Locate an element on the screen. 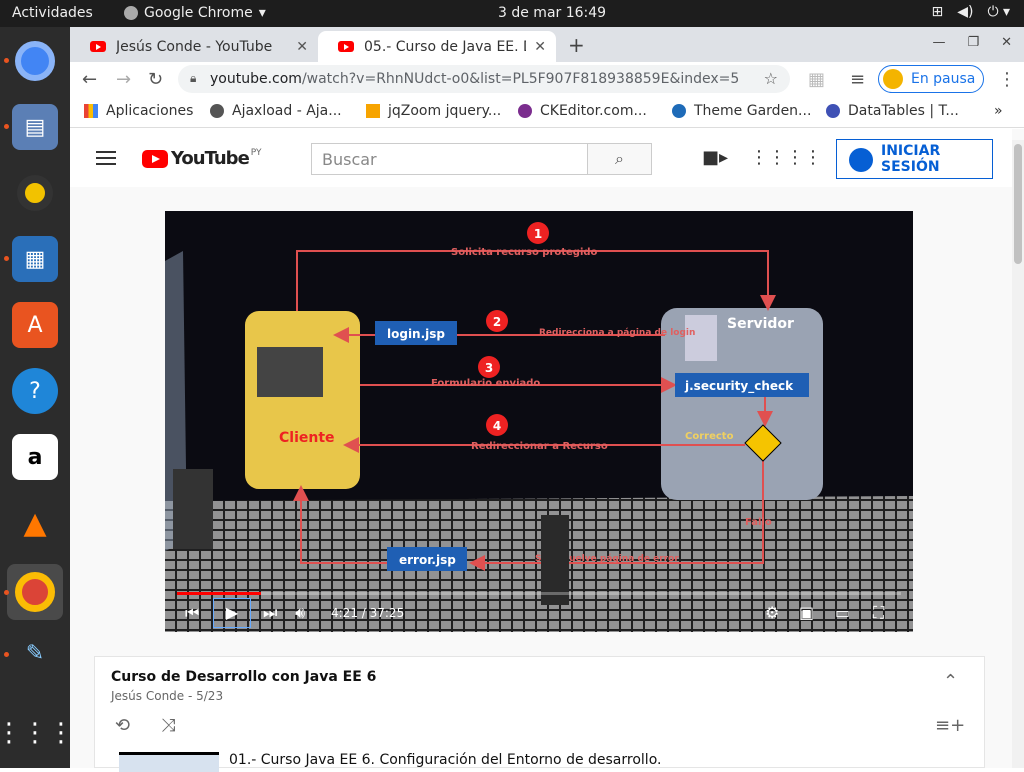 Image resolution: width=1024 pixels, height=772 pixels. chrome-icon is located at coordinates (35, 592).